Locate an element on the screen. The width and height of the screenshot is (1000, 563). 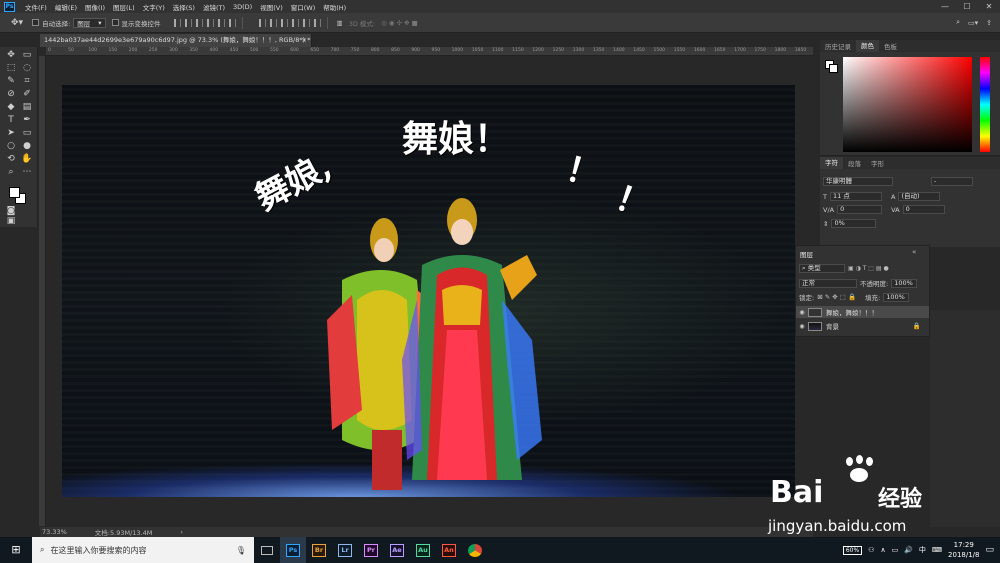
menu-view: 视图(V) is located at coordinates (271, 7).